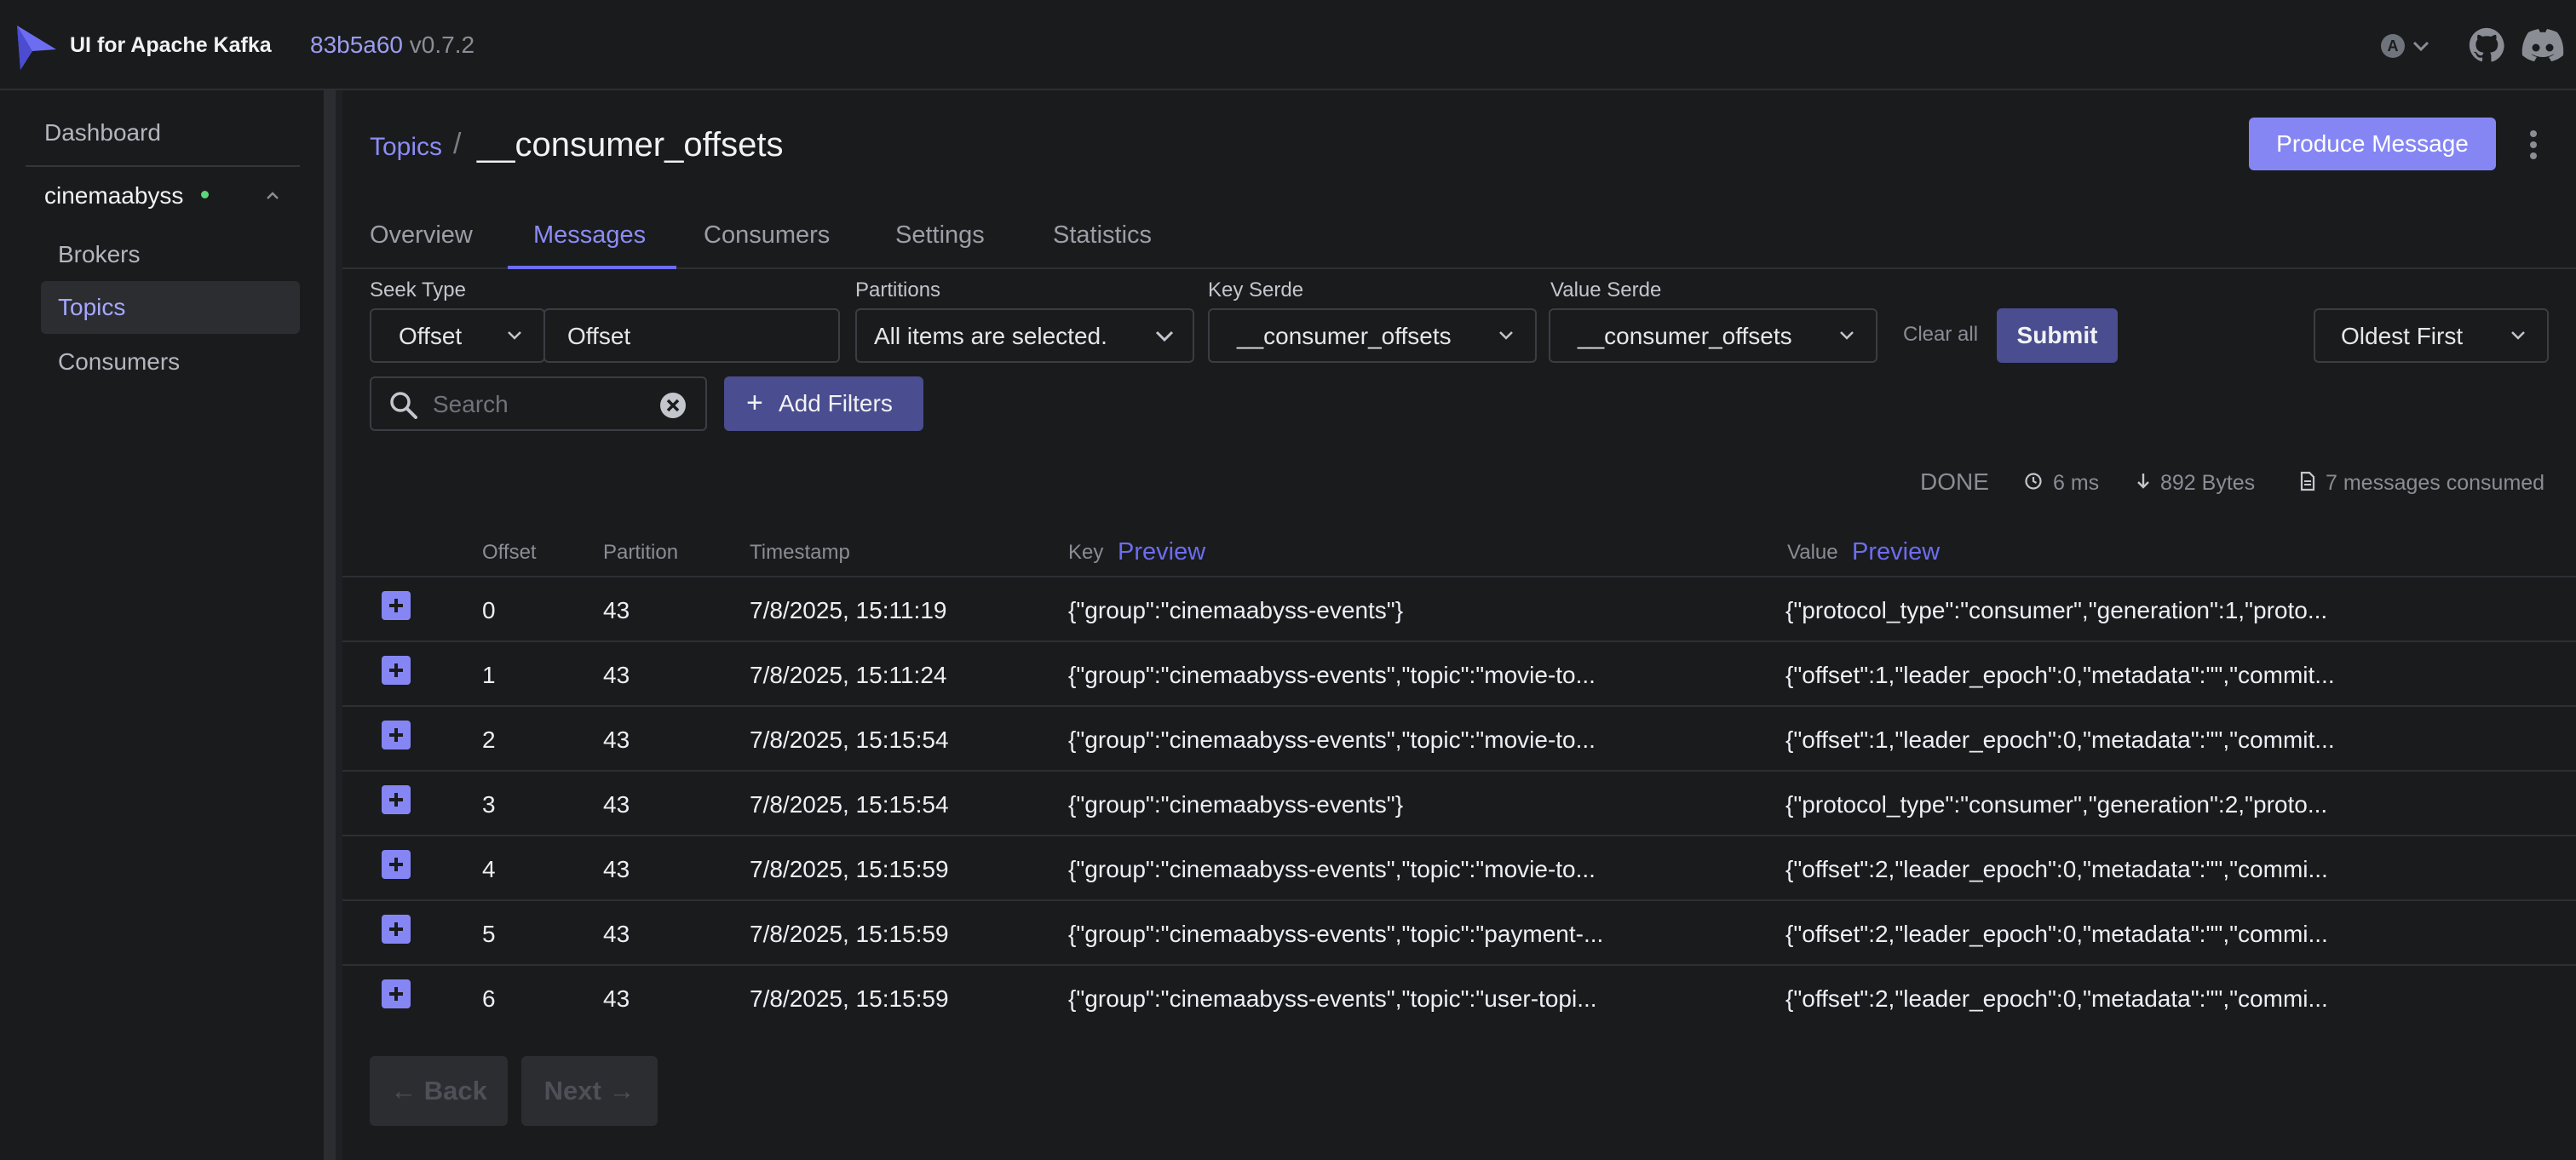 This screenshot has height=1160, width=2576. What do you see at coordinates (1025, 335) in the screenshot?
I see `partitions-select: All items are selected.` at bounding box center [1025, 335].